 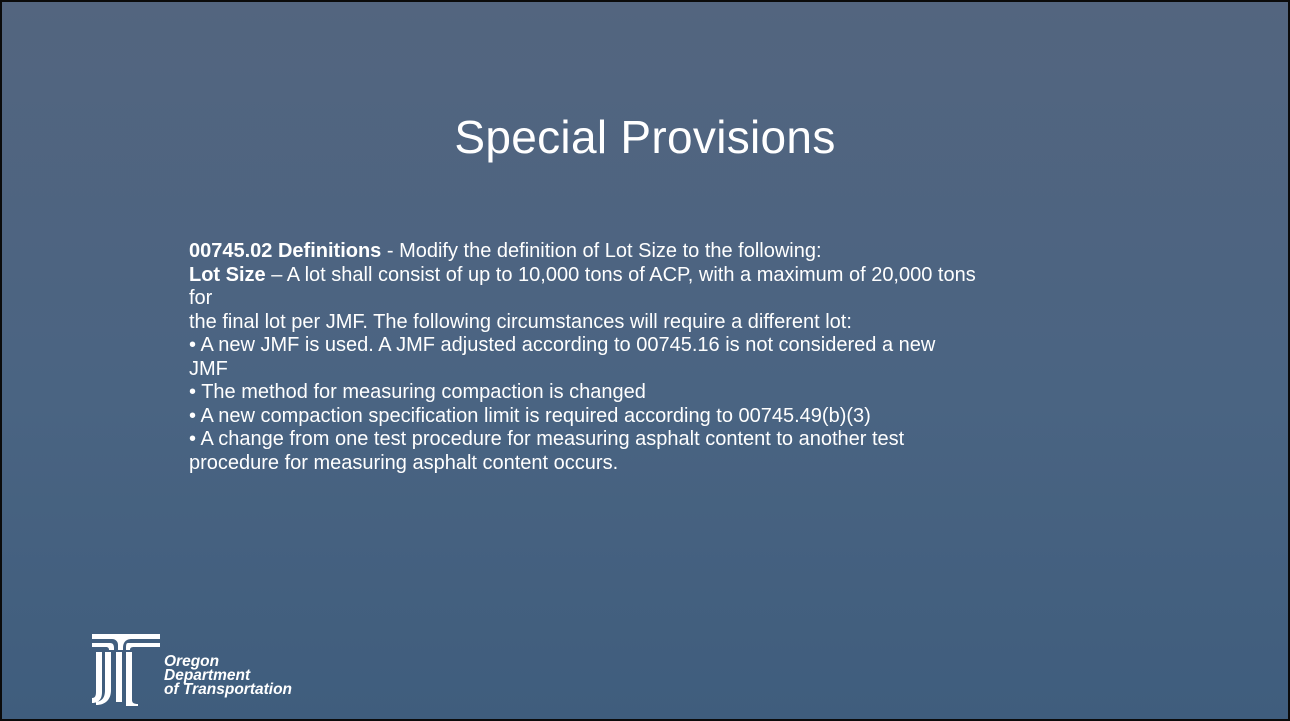 What do you see at coordinates (201, 298) in the screenshot?
I see `lot-size-wrap: for` at bounding box center [201, 298].